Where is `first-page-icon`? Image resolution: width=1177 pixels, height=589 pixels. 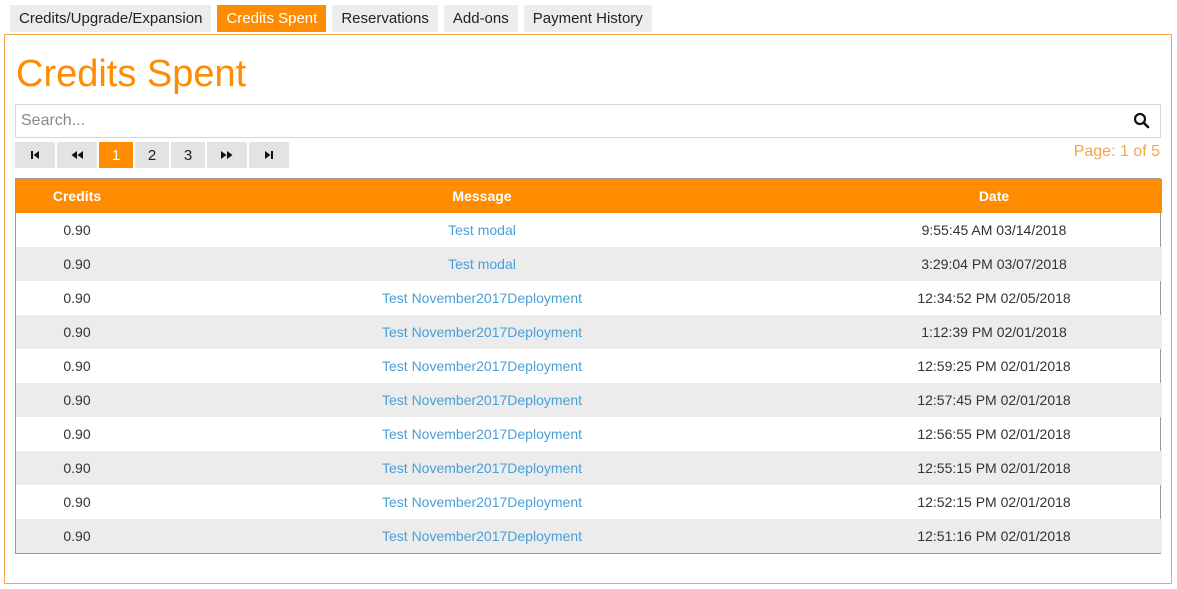 first-page-icon is located at coordinates (35, 155).